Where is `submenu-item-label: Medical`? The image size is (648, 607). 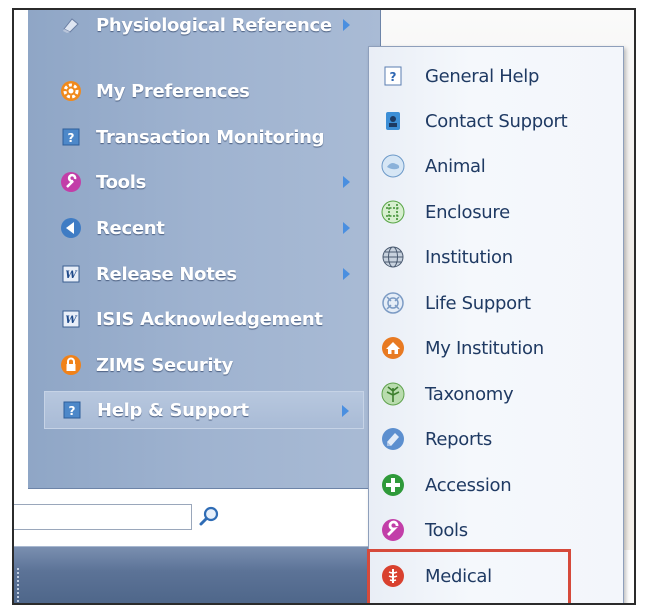 submenu-item-label: Medical is located at coordinates (458, 576).